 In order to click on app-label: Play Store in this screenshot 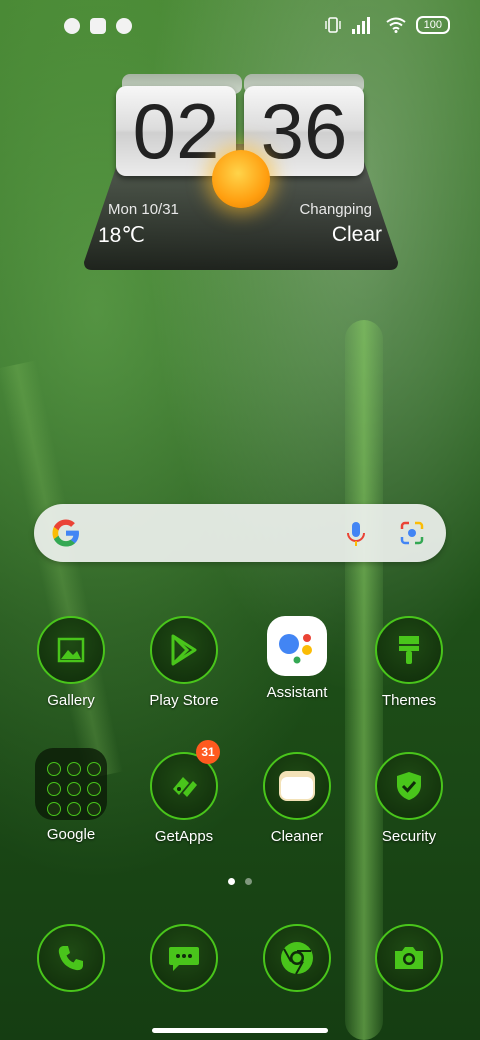, I will do `click(184, 700)`.